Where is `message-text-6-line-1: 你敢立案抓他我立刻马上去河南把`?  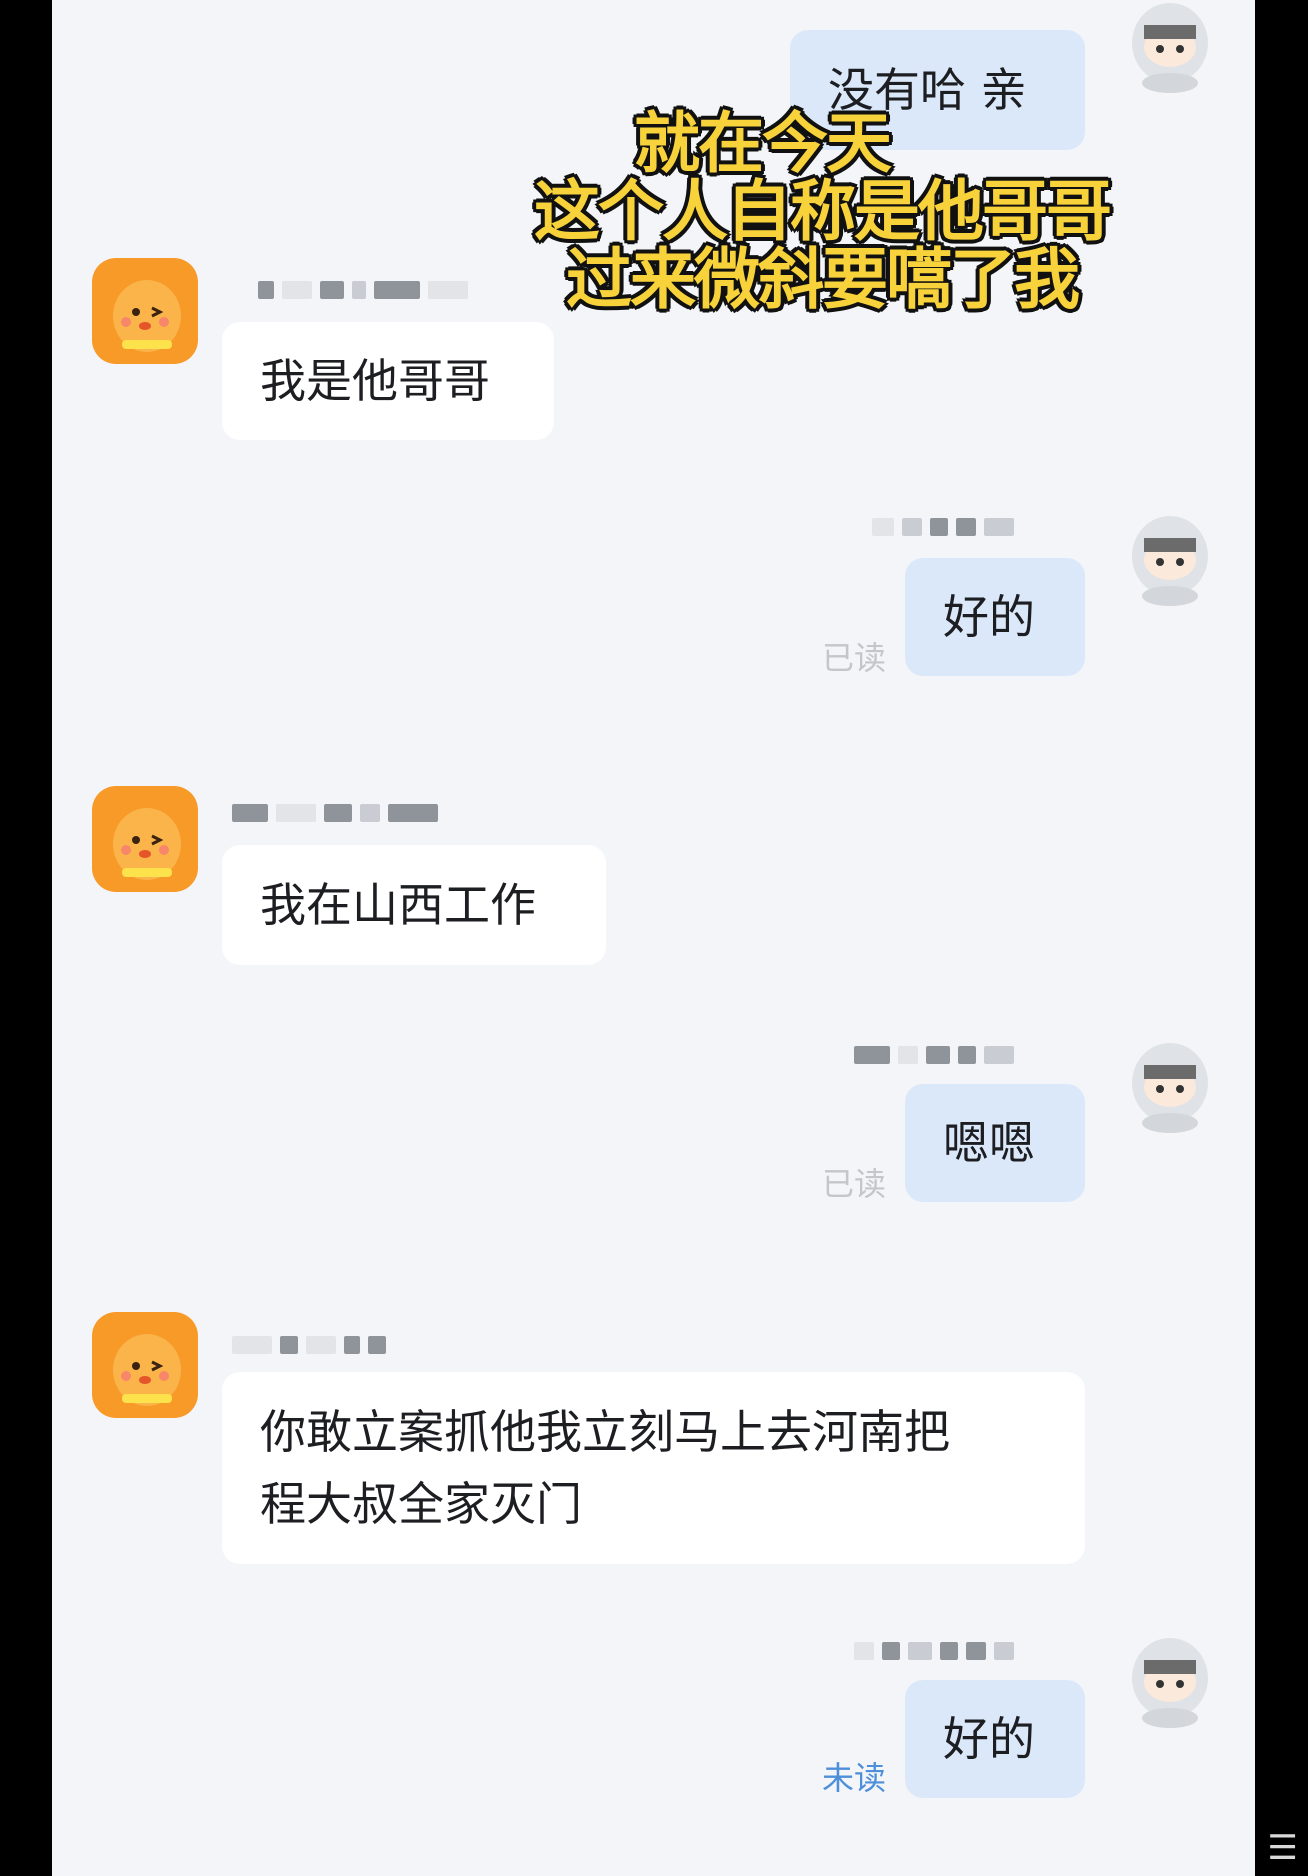 message-text-6-line-1: 你敢立案抓他我立刻马上去河南把 is located at coordinates (605, 1432).